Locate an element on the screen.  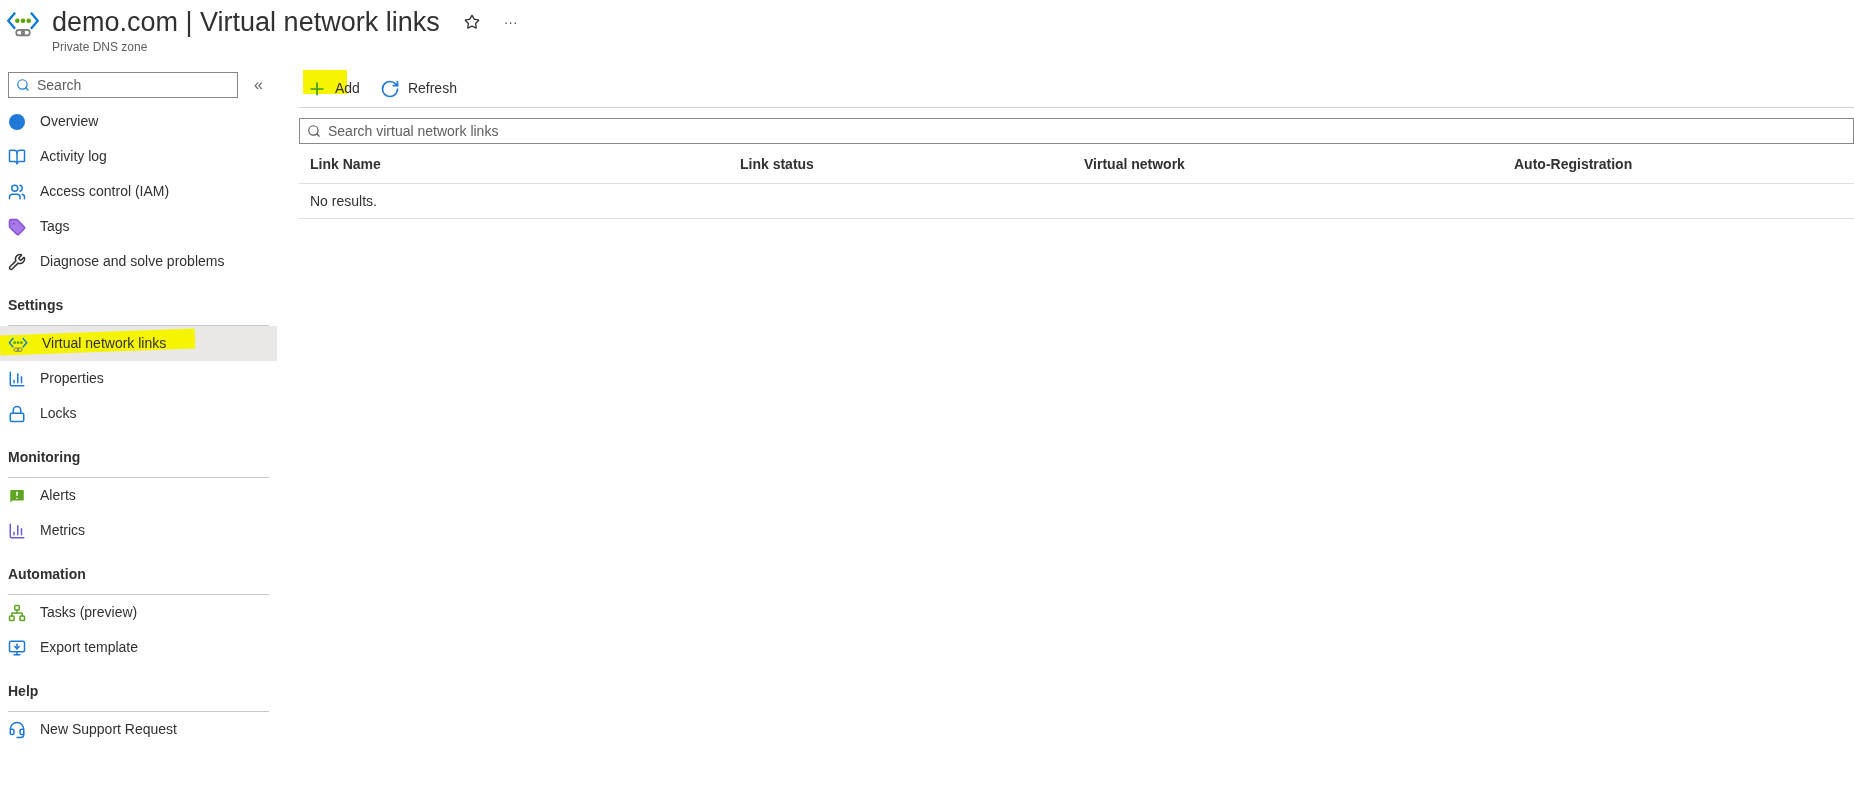
section-heading: Automation is located at coordinates (47, 574).